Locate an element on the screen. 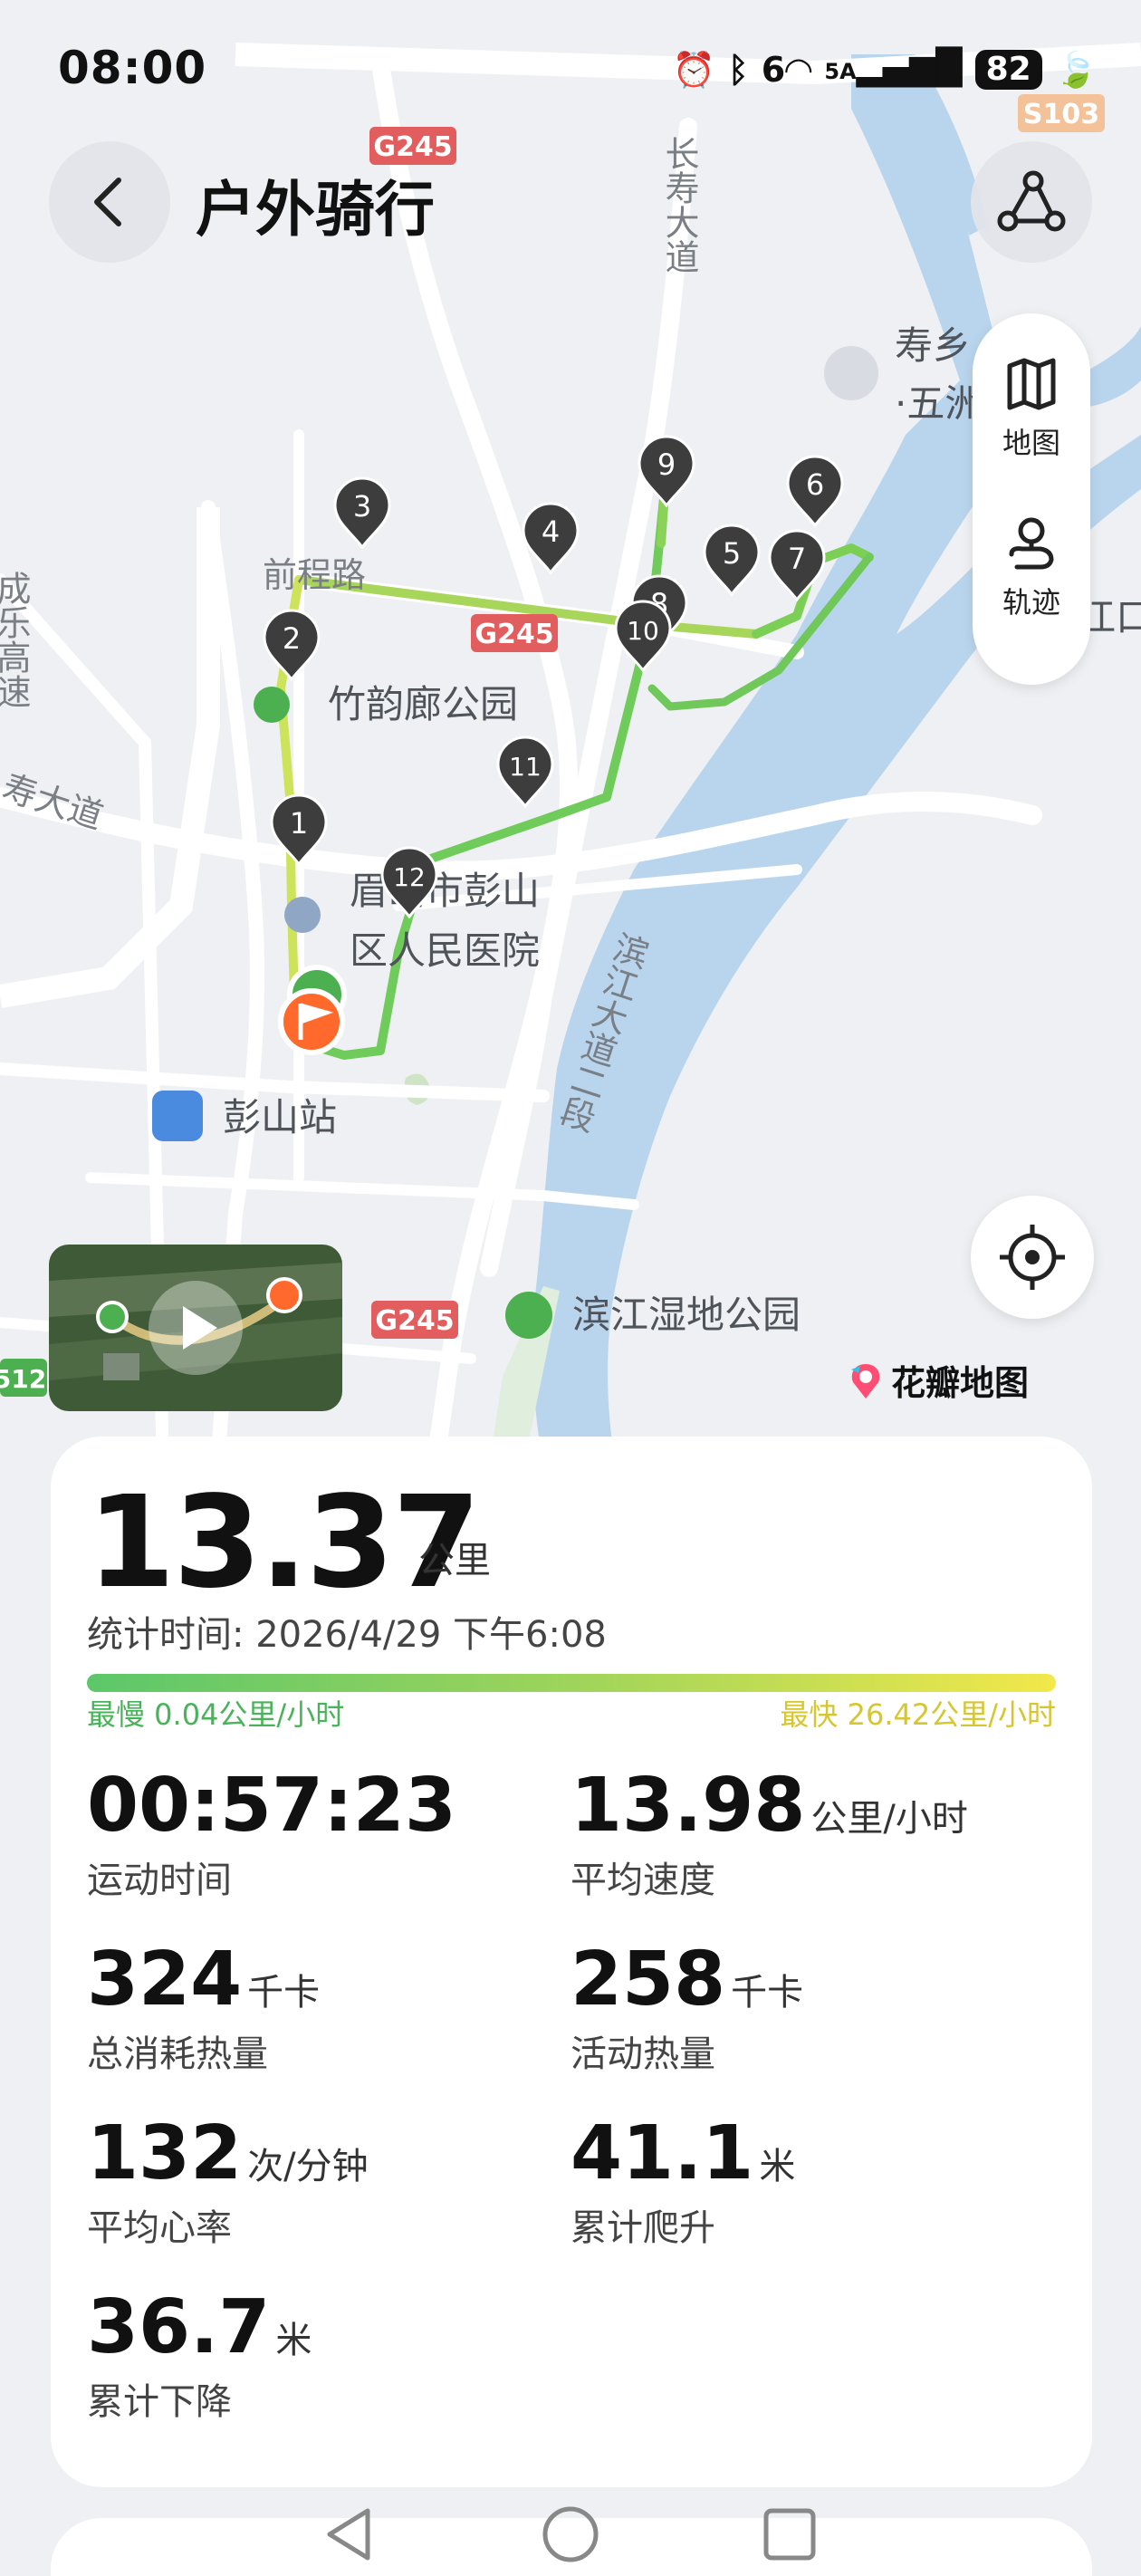 The height and width of the screenshot is (2576, 1141). petal-maps-logo-icon is located at coordinates (866, 1381).